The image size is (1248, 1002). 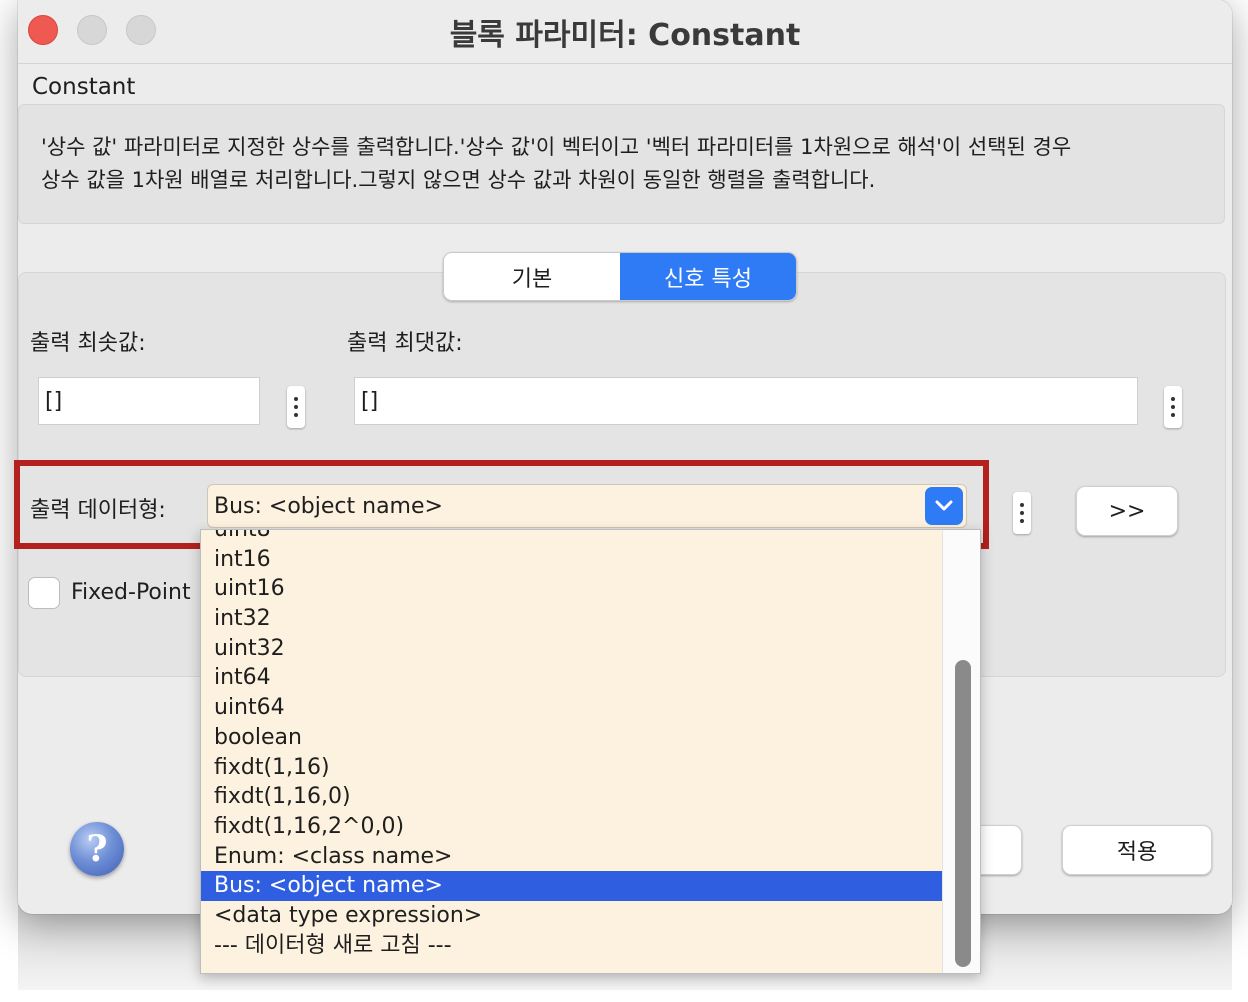 I want to click on dropdown-option: boolean, so click(x=572, y=738).